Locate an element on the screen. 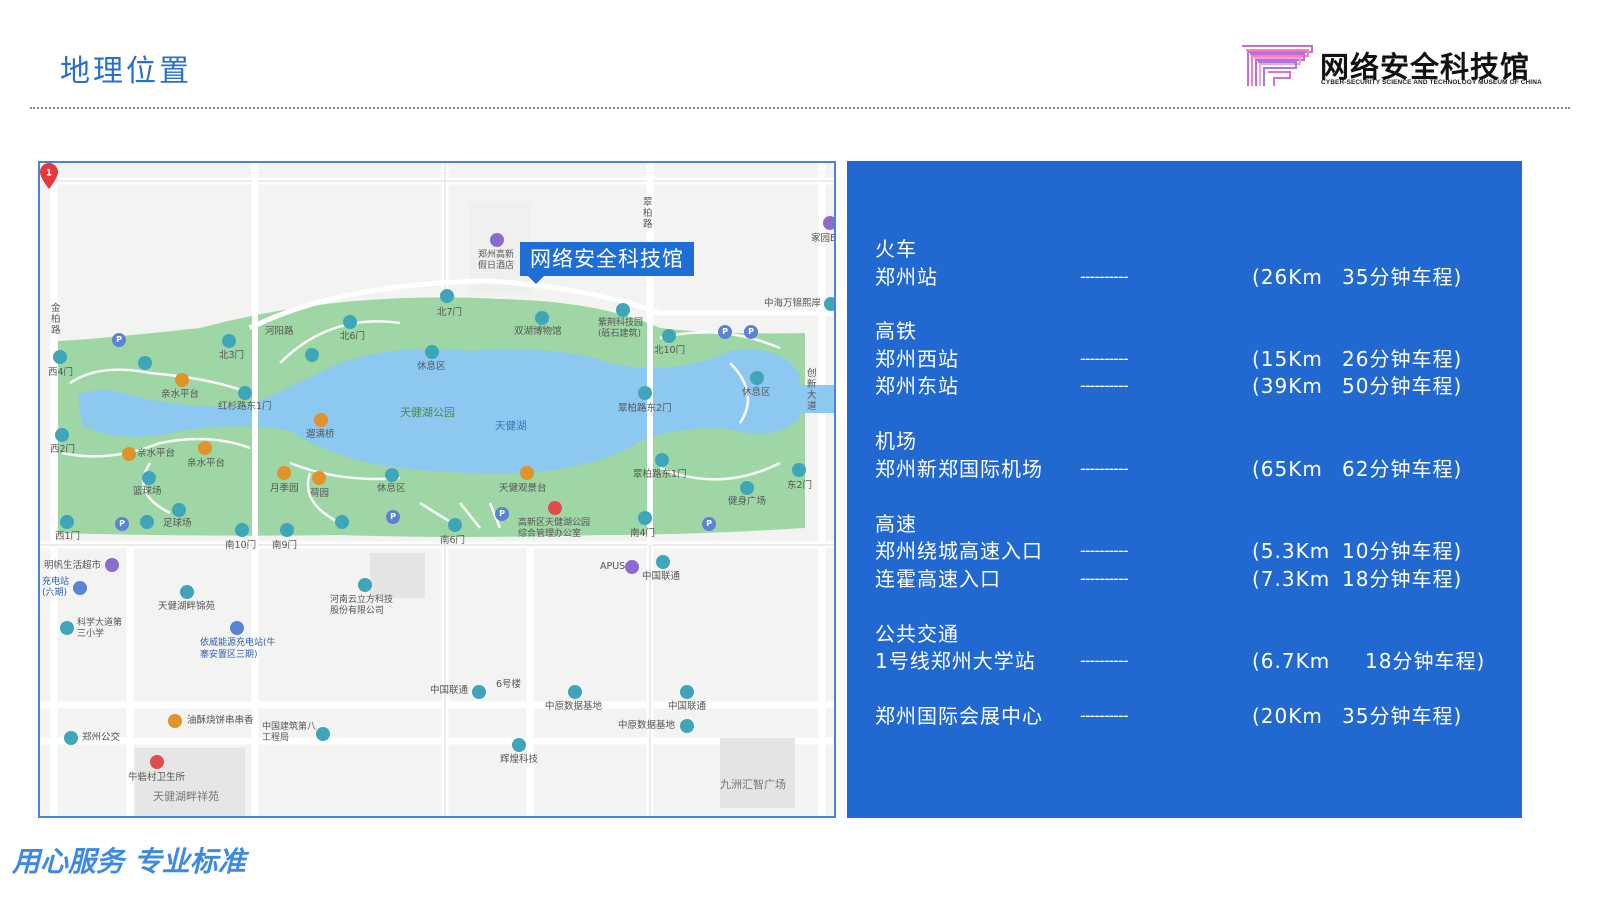 This screenshot has width=1600, height=900. map-label-south10: 南10门 is located at coordinates (241, 545).